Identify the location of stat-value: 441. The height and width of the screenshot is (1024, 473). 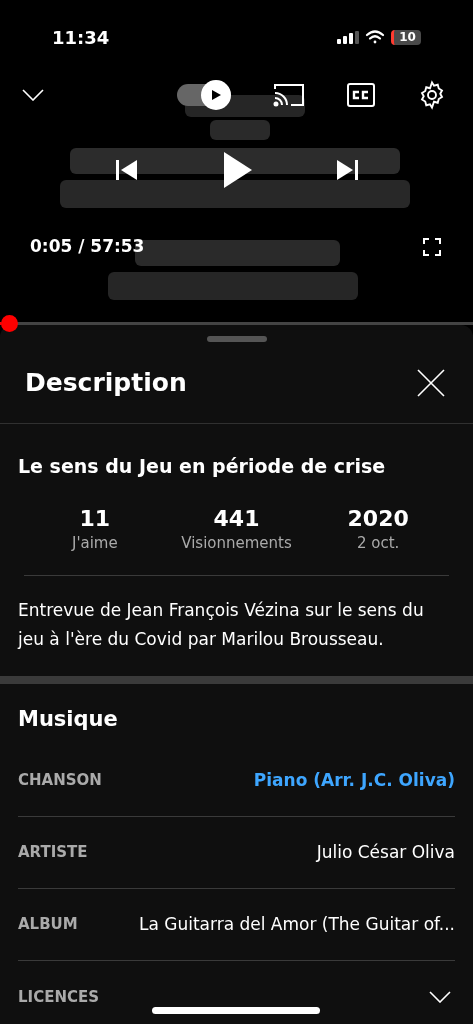
(236, 518).